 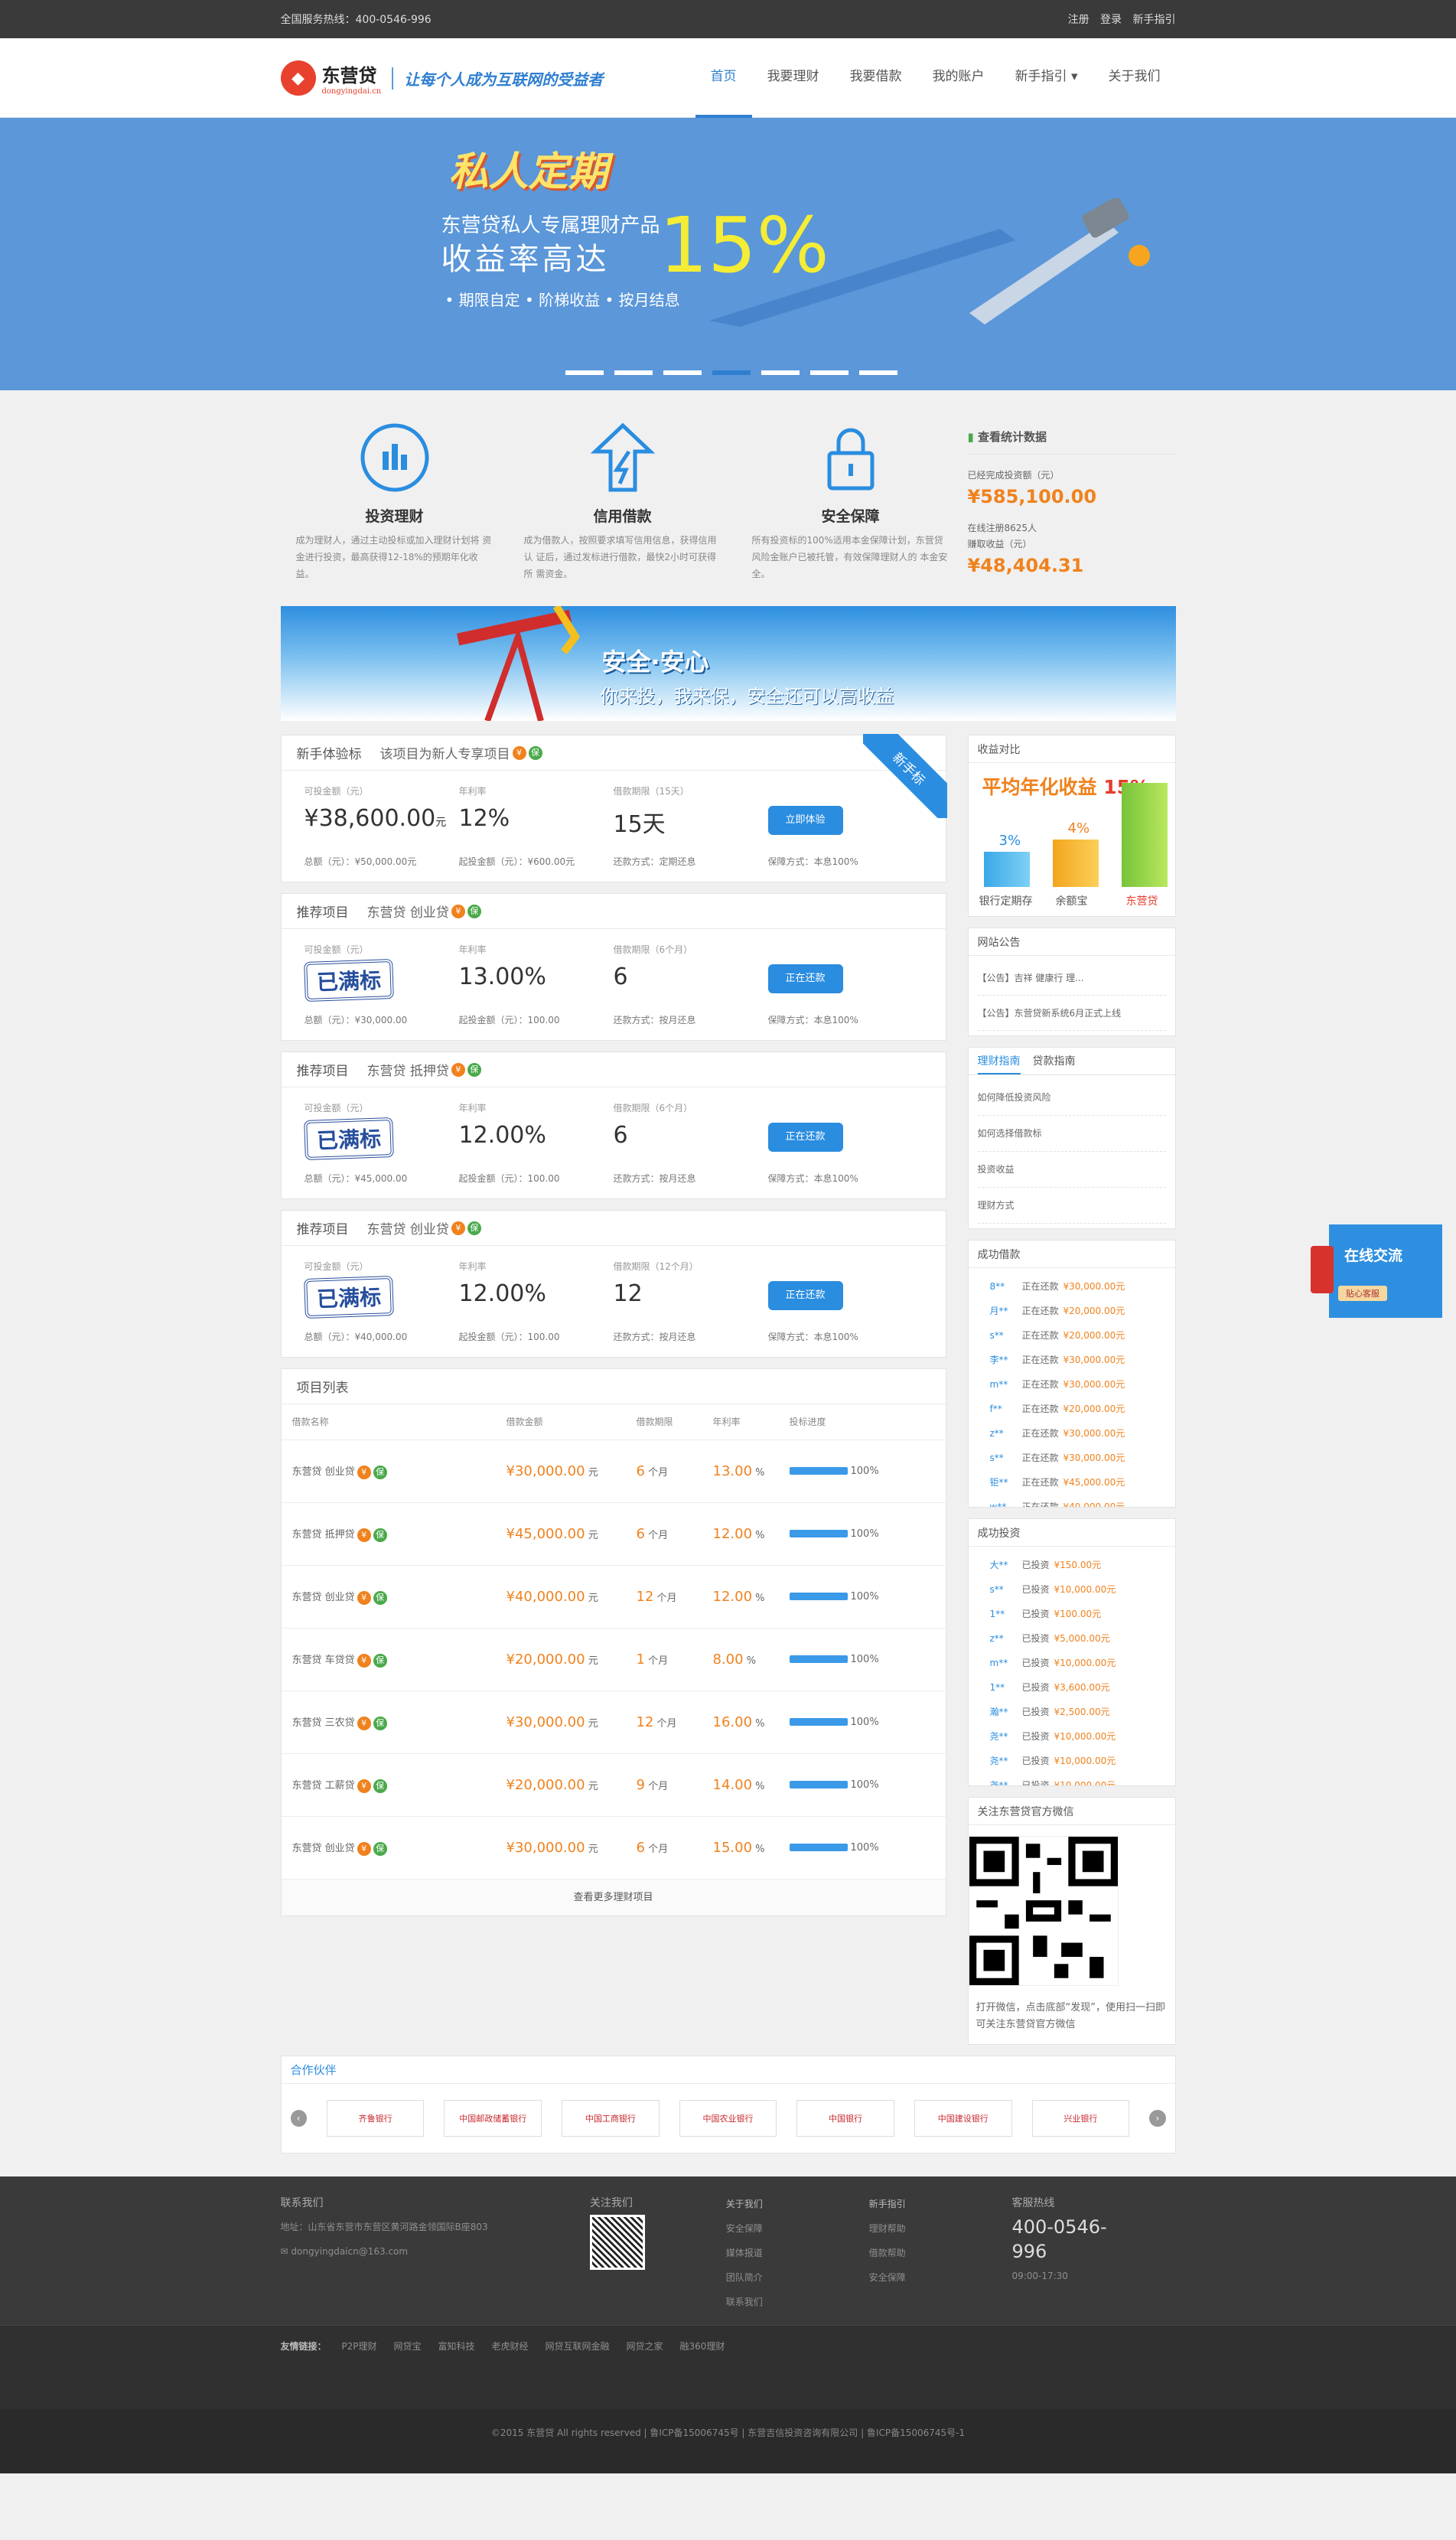 I want to click on repay-method: 还款方式：定期还息, so click(x=654, y=861).